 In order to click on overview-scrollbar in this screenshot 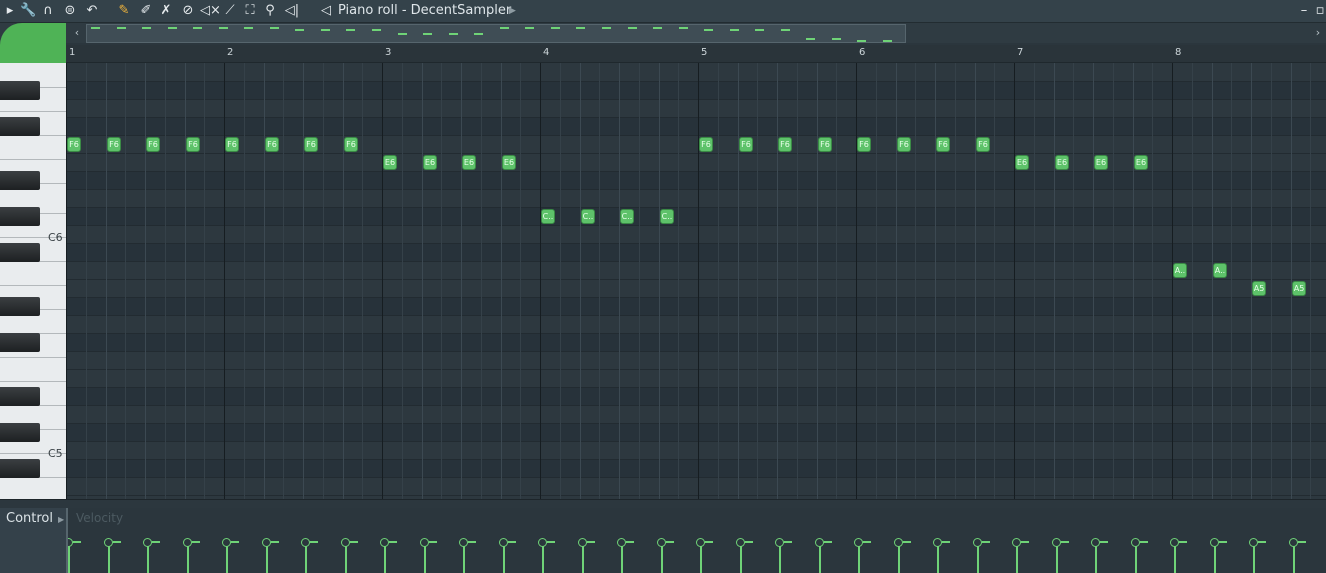, I will do `click(496, 33)`.